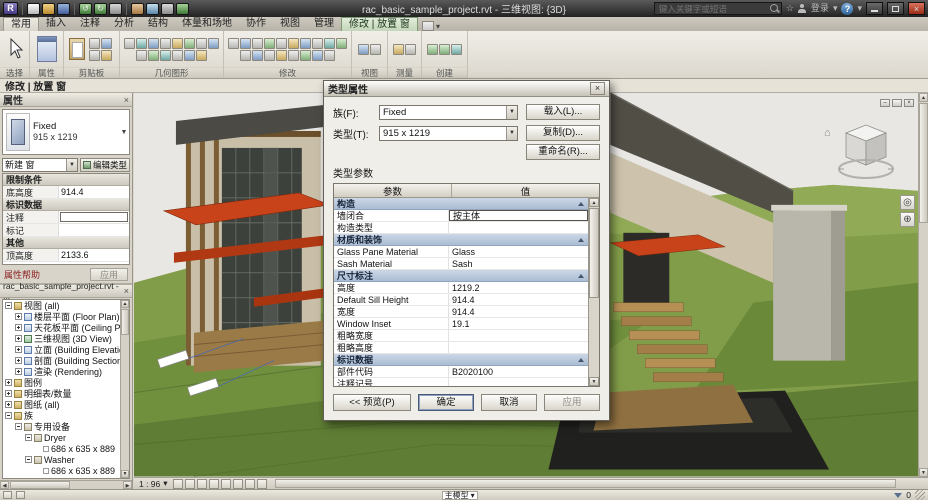 Image resolution: width=928 pixels, height=500 pixels. Describe the element at coordinates (4, 485) in the screenshot. I see `scroll-left-icon: ◀` at that location.